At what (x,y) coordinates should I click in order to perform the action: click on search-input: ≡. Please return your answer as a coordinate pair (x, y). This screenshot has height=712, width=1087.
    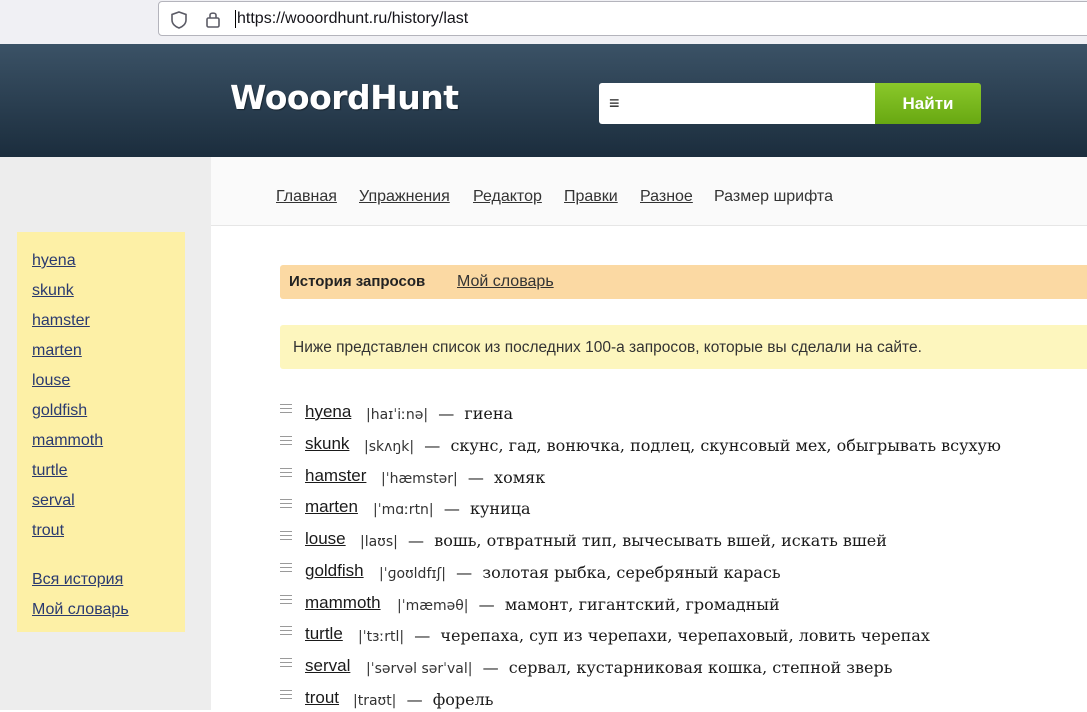
    Looking at the image, I should click on (737, 103).